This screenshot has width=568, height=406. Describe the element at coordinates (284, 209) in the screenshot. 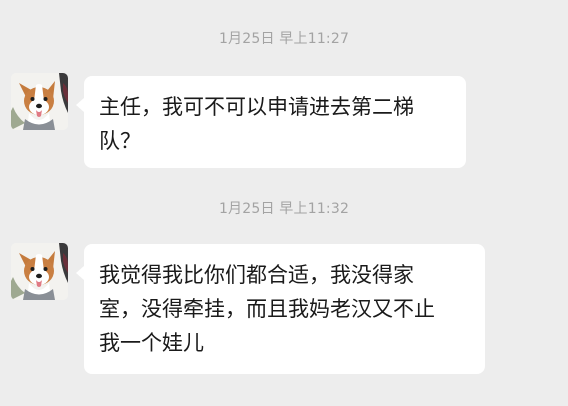

I see `message-timestamp: 1月25日 早上11:32` at that location.